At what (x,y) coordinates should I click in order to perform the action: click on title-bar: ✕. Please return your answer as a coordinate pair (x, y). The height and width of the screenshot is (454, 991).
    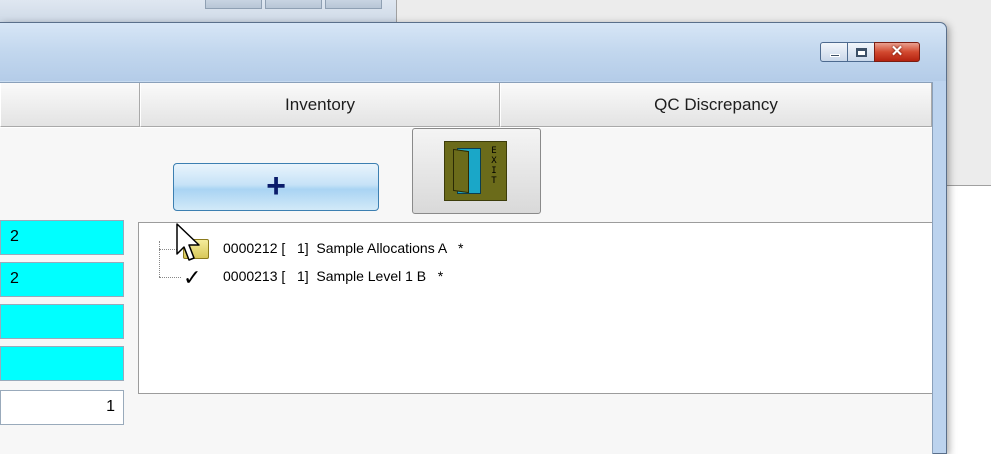
    Looking at the image, I should click on (473, 52).